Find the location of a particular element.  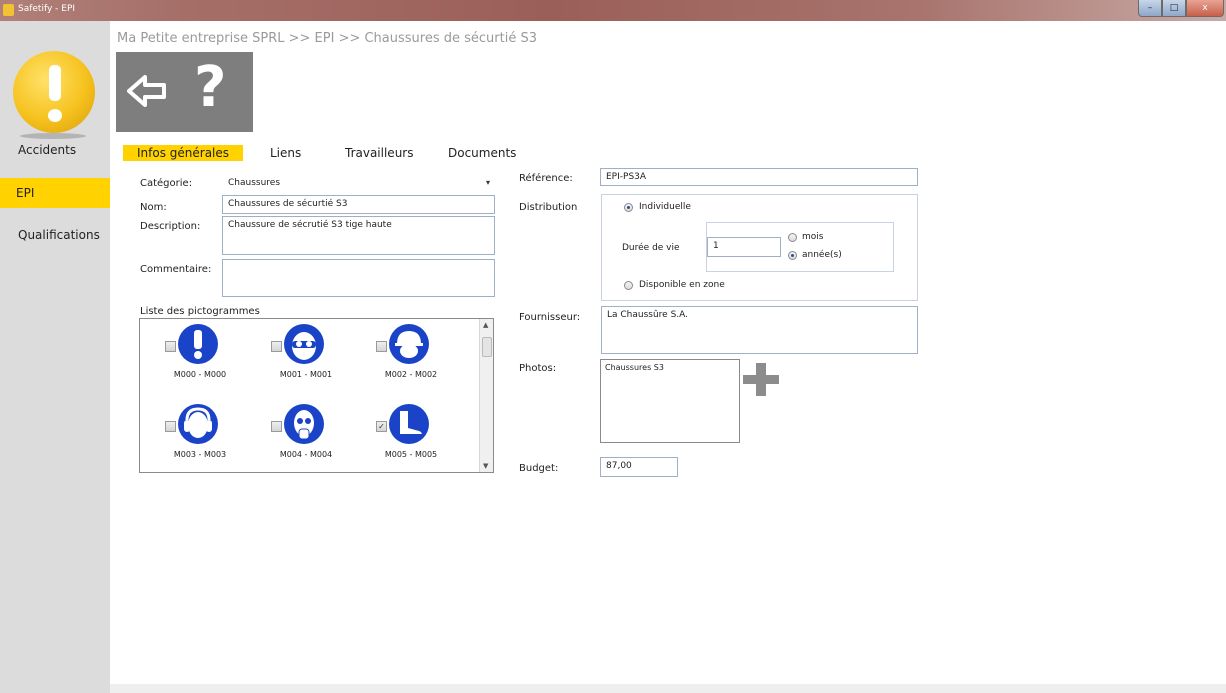

commentaire-label: Commentaire: is located at coordinates (176, 269).